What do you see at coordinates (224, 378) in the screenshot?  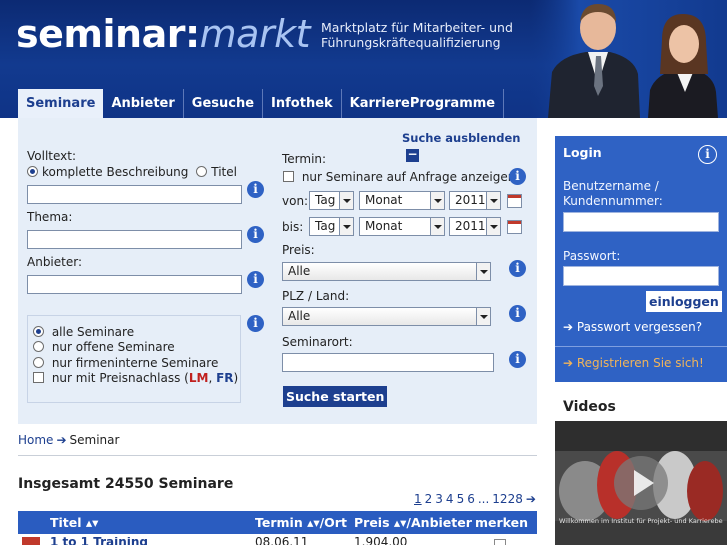 I see `discount-fr-link: FR` at bounding box center [224, 378].